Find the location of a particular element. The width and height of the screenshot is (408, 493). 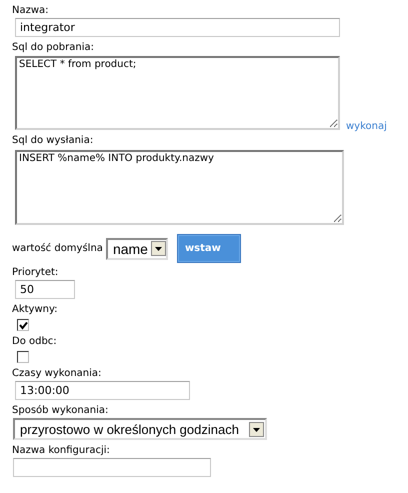

name-field: integrator is located at coordinates (177, 27).